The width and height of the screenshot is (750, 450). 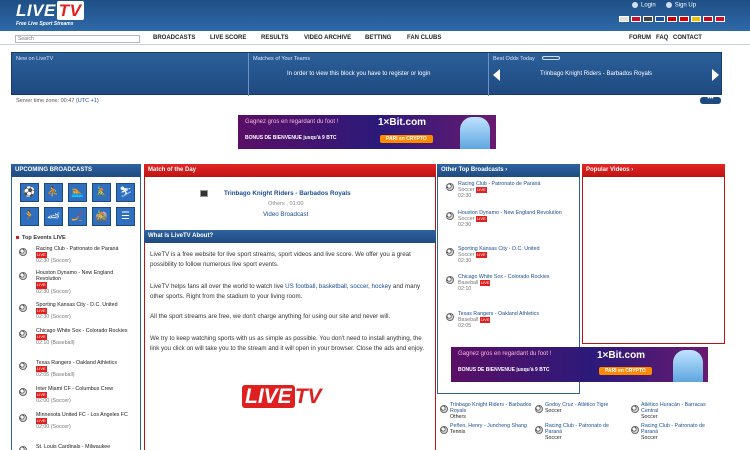 What do you see at coordinates (174, 38) in the screenshot?
I see `nav-broadcasts: BROADCASTS` at bounding box center [174, 38].